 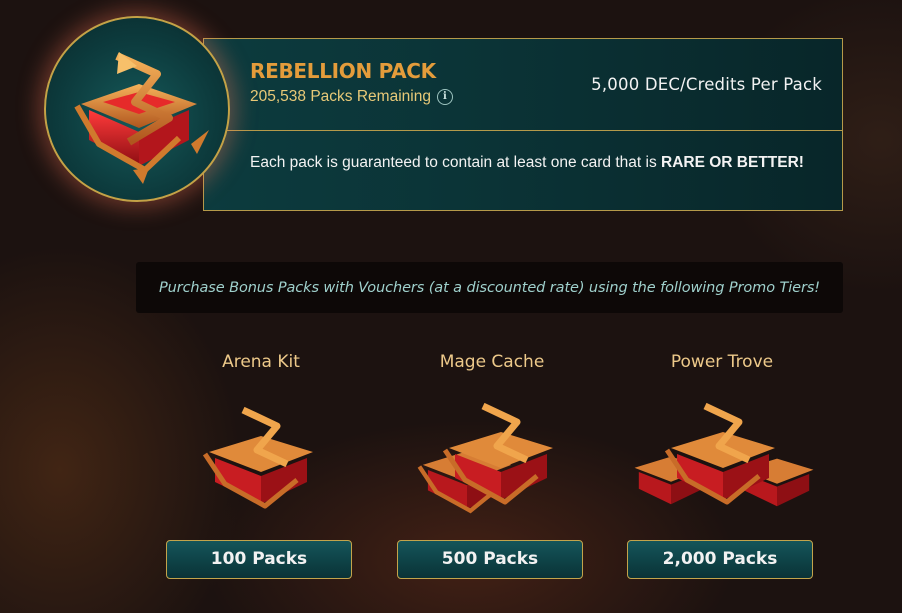 I want to click on card-divider, so click(x=523, y=130).